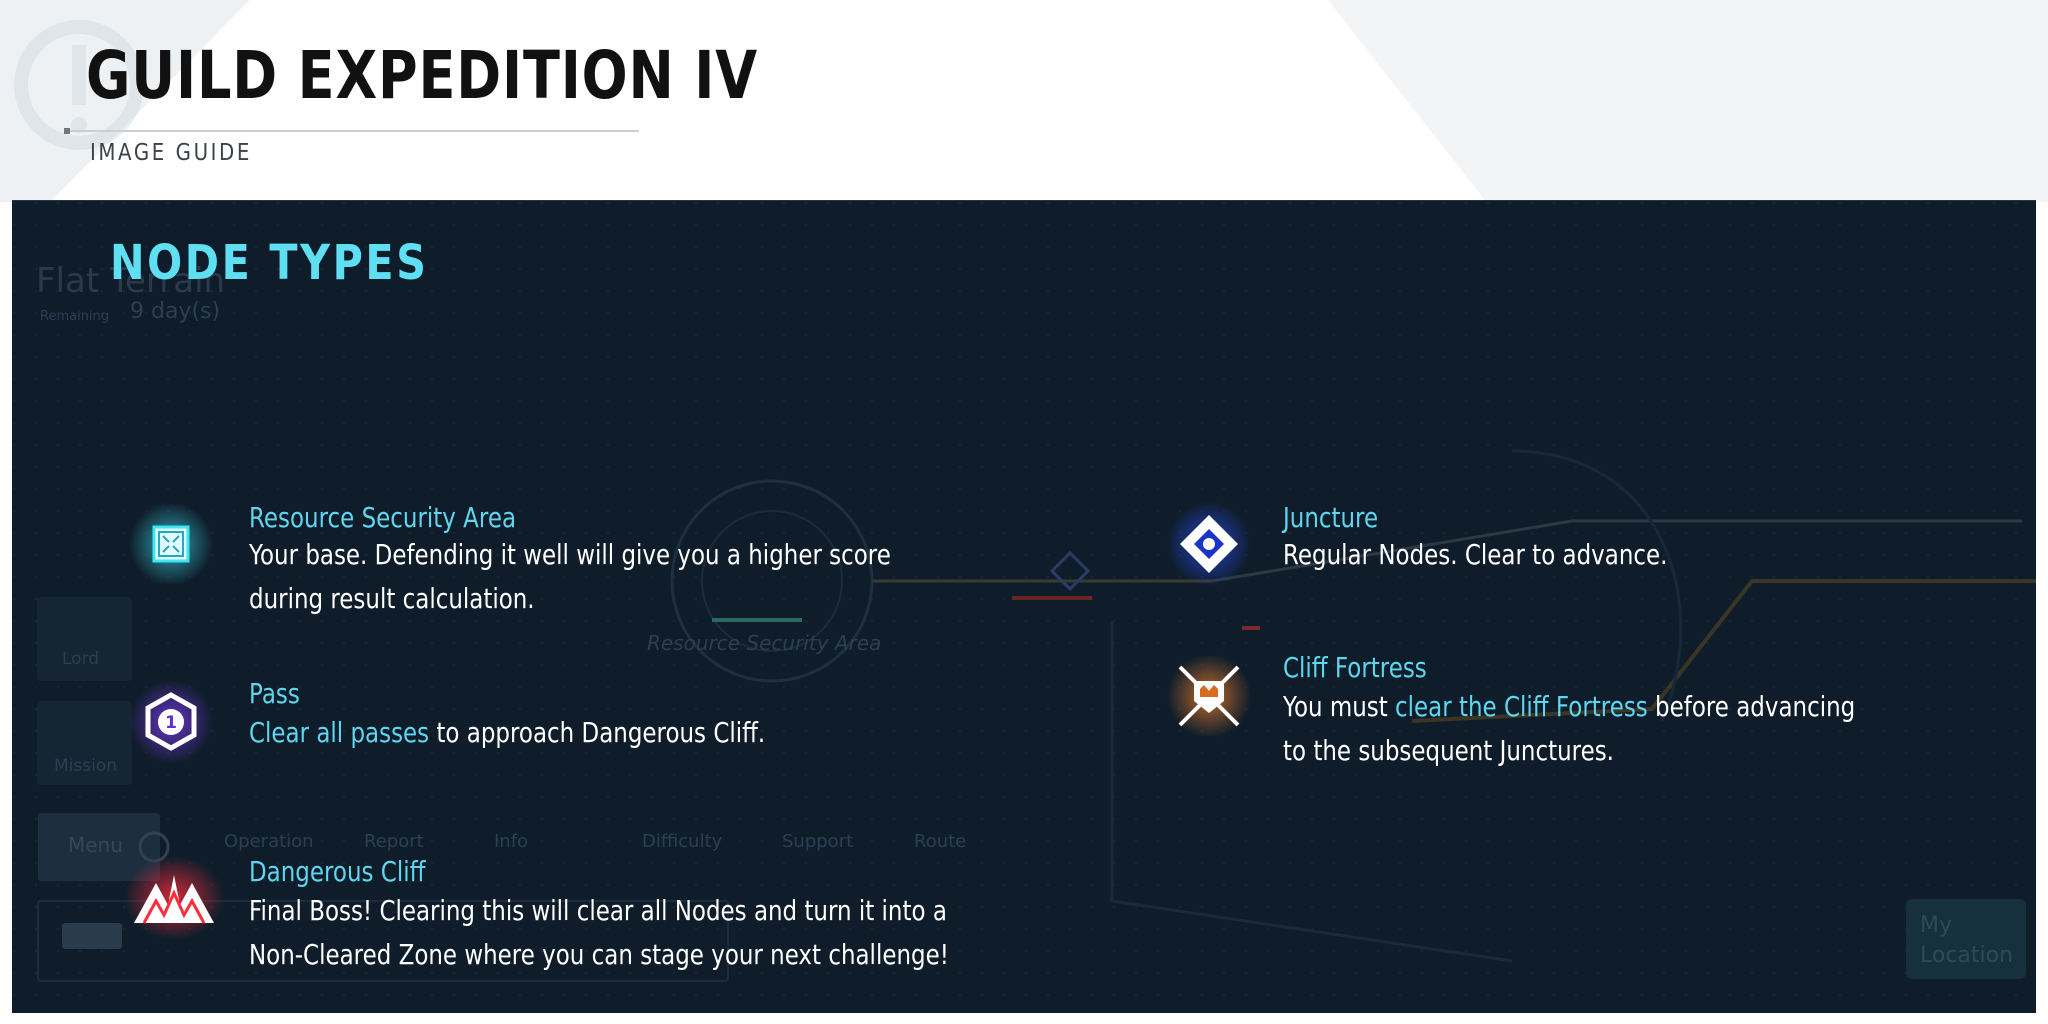 This screenshot has width=2048, height=1024. Describe the element at coordinates (339, 732) in the screenshot. I see `desc-highlight: Clear all passes` at that location.